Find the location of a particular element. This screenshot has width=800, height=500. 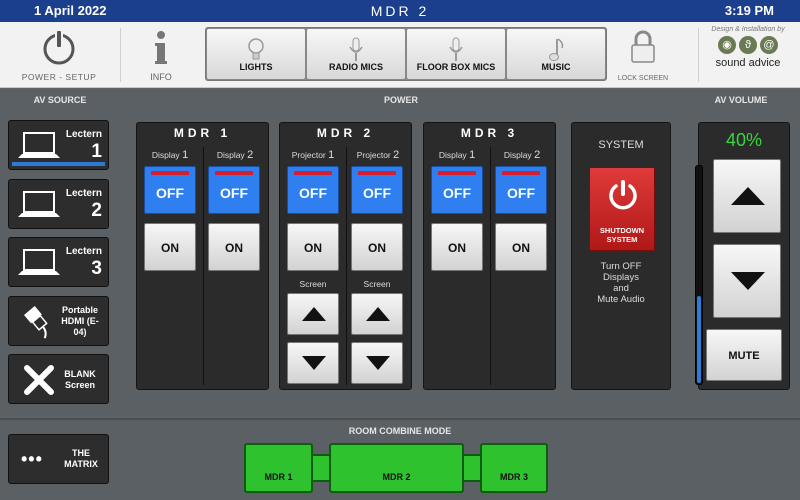

hdmi-plug-icon is located at coordinates (35, 322).